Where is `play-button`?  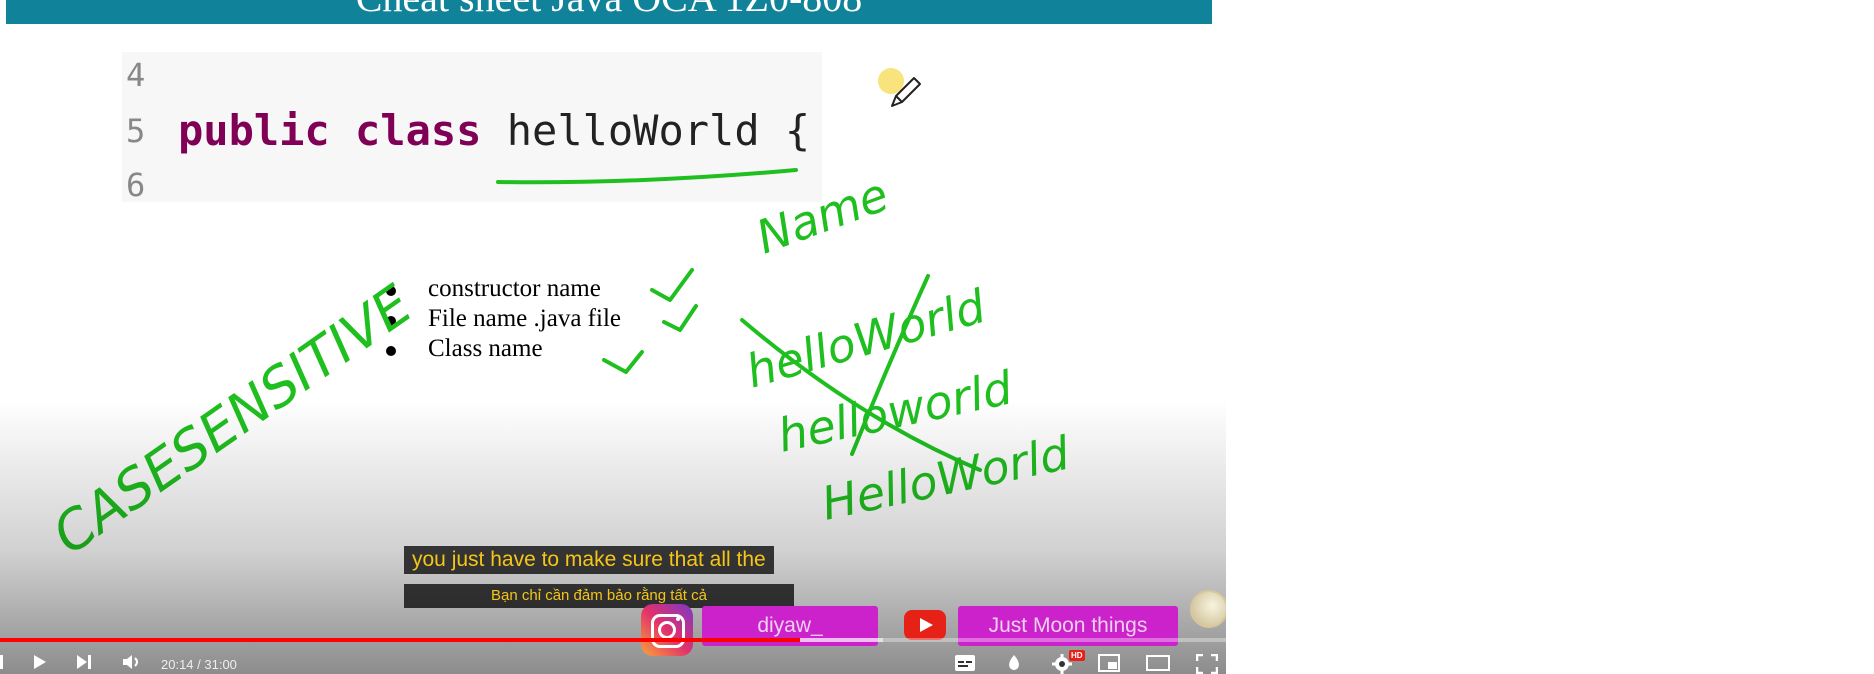 play-button is located at coordinates (40, 662).